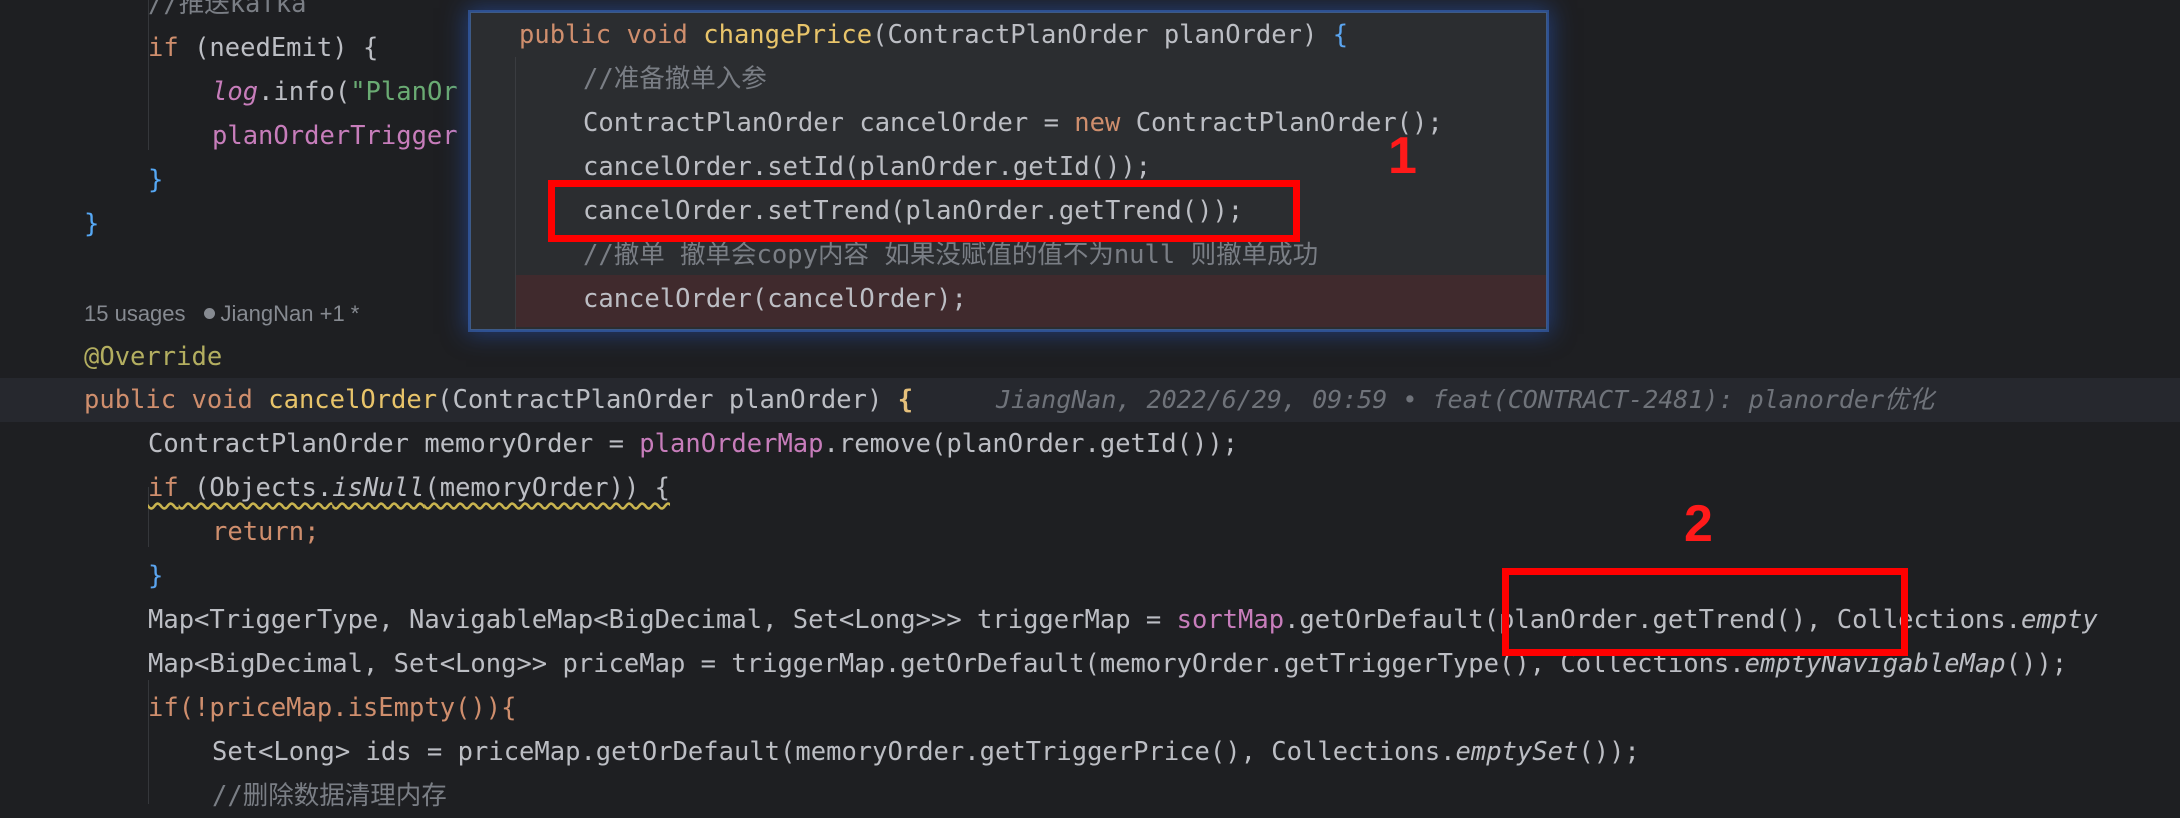  What do you see at coordinates (547, 488) in the screenshot?
I see `code-text: (memoryOrder)) {` at bounding box center [547, 488].